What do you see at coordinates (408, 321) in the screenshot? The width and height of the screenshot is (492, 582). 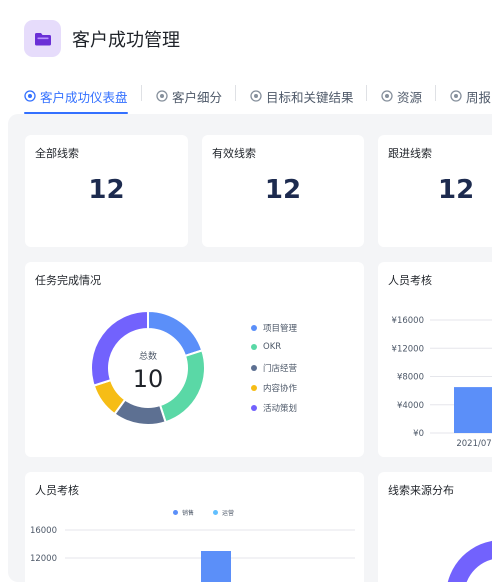 I see `y-tick-label: ¥16000` at bounding box center [408, 321].